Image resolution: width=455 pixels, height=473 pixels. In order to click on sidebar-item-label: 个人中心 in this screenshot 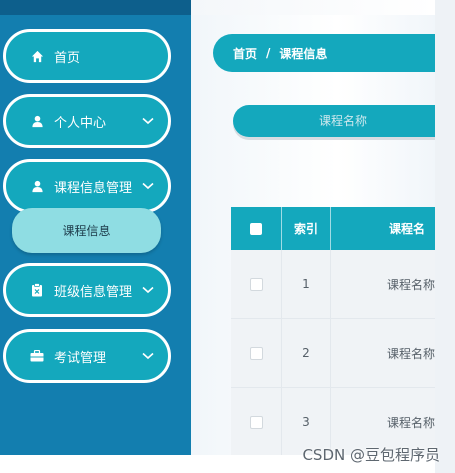, I will do `click(80, 123)`.